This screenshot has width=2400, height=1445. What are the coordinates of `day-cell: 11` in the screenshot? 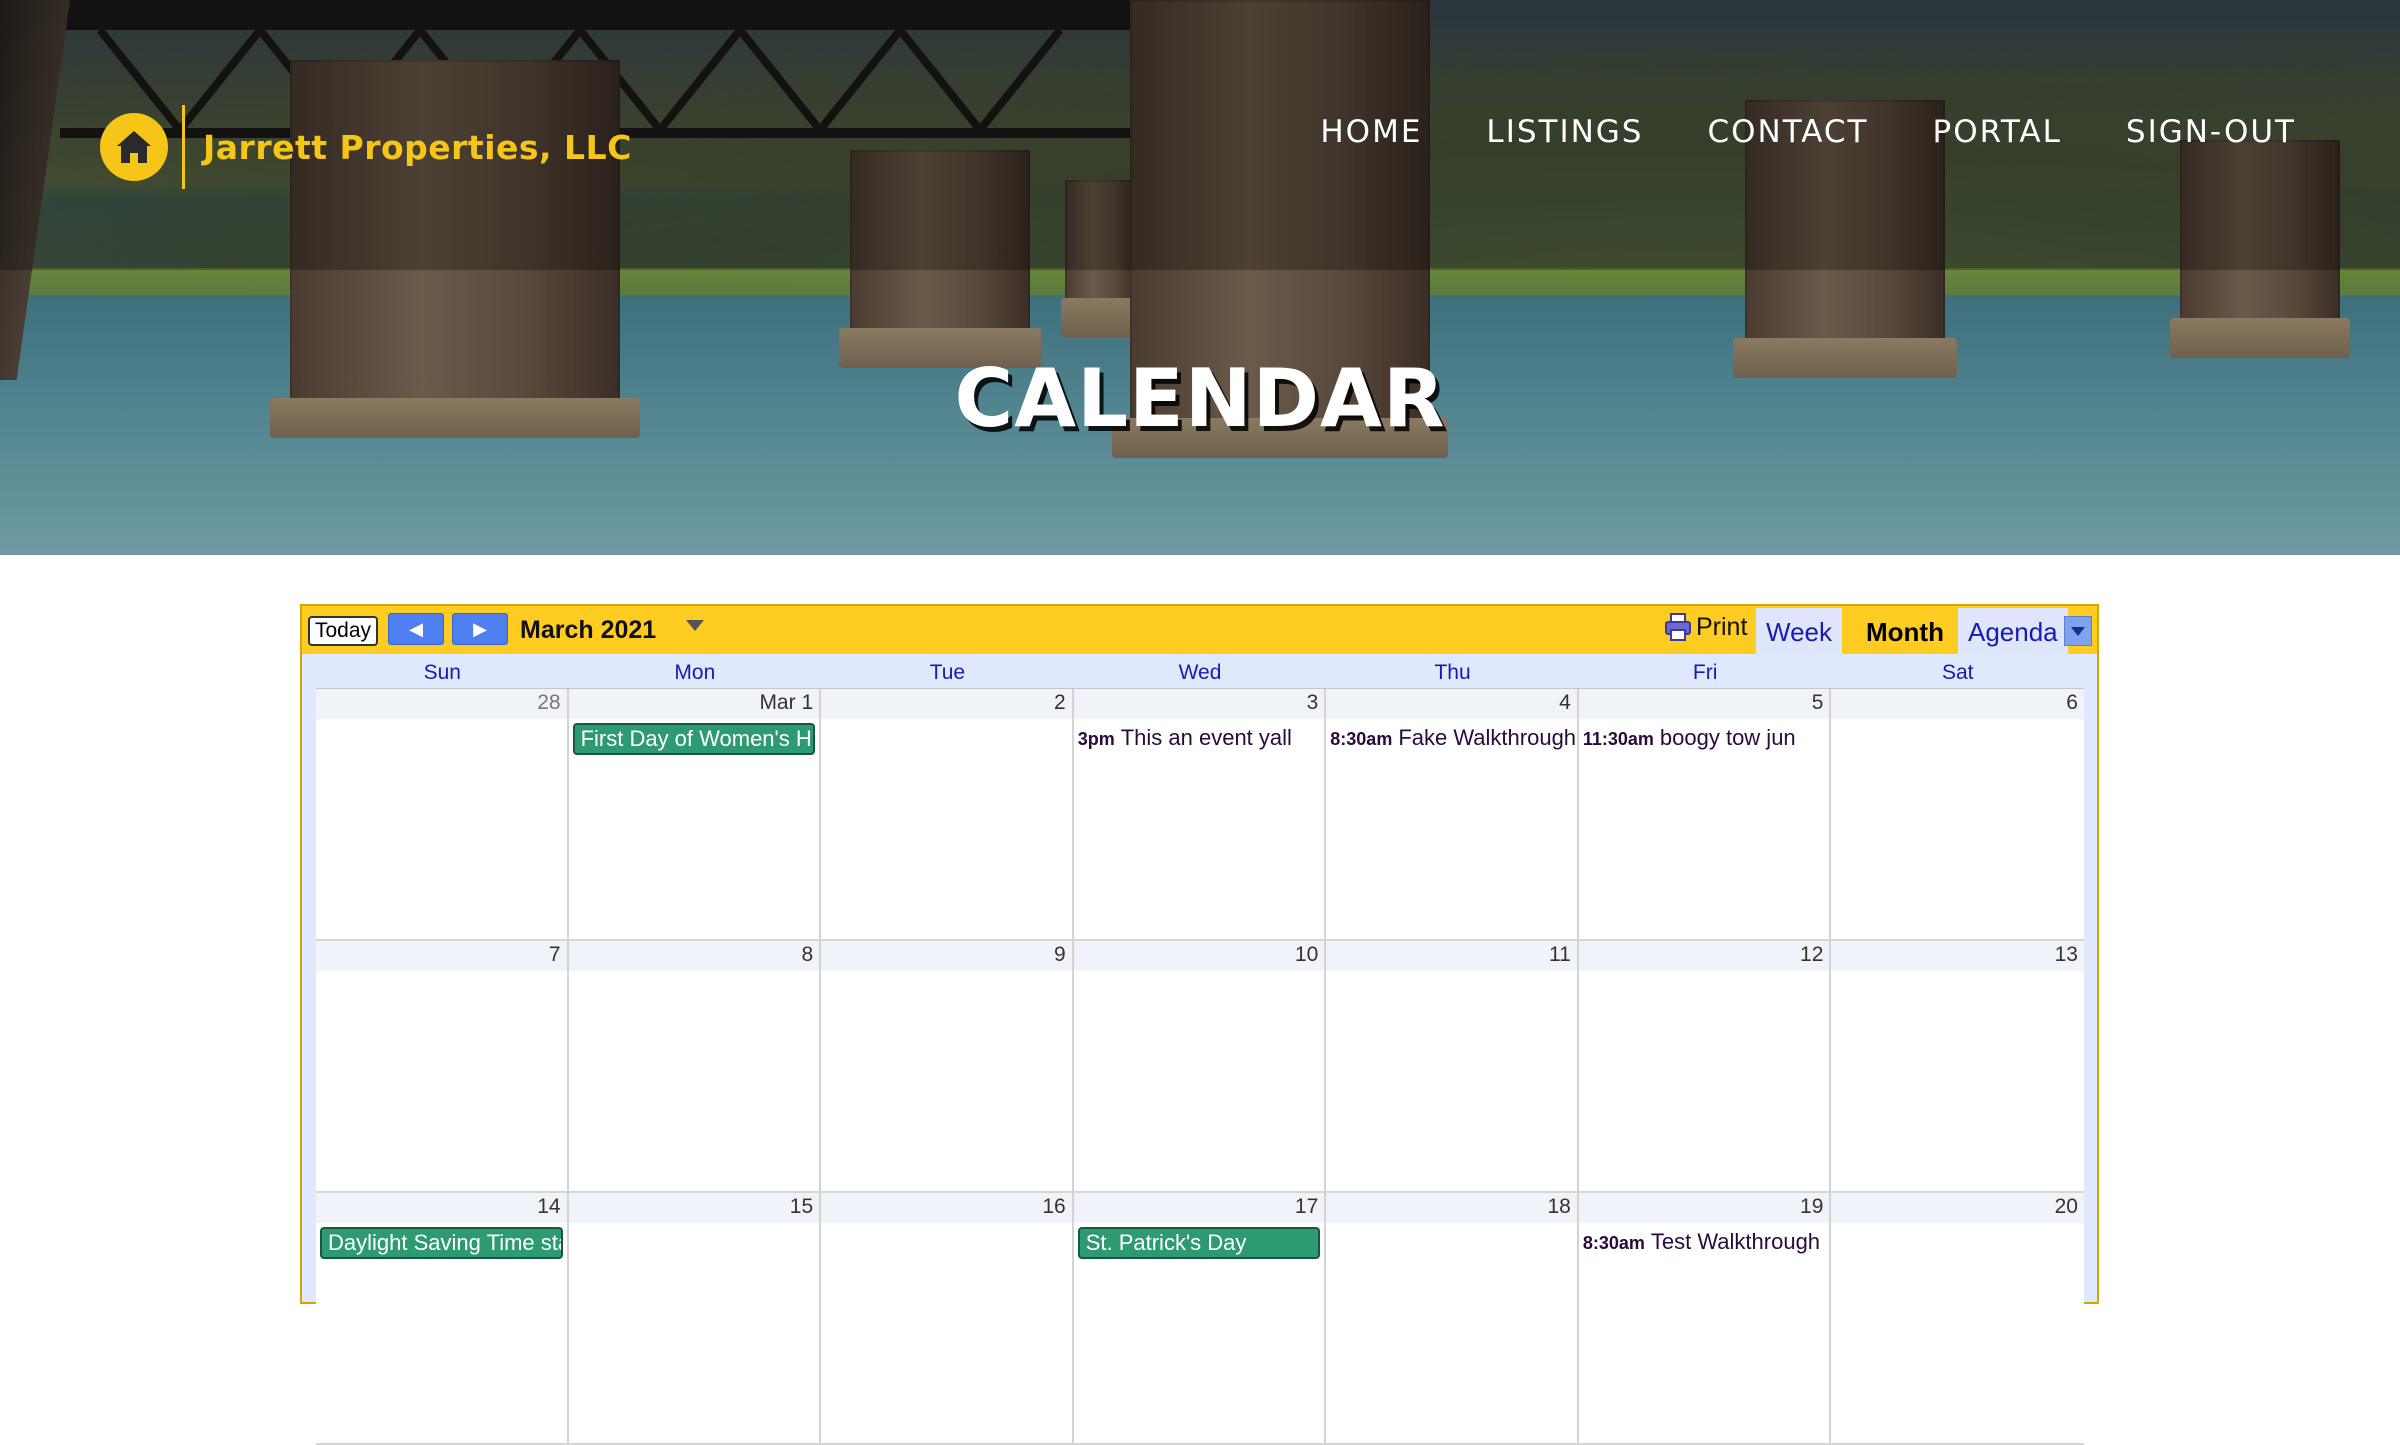 It's located at (1452, 1066).